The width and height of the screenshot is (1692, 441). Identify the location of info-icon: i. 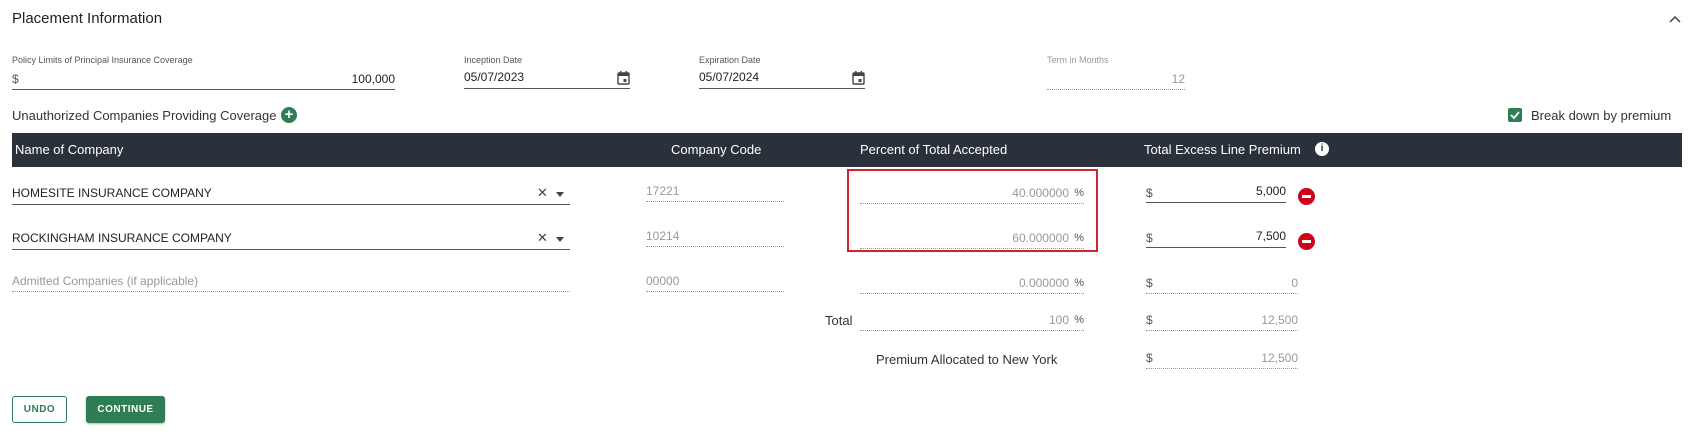
(1322, 149).